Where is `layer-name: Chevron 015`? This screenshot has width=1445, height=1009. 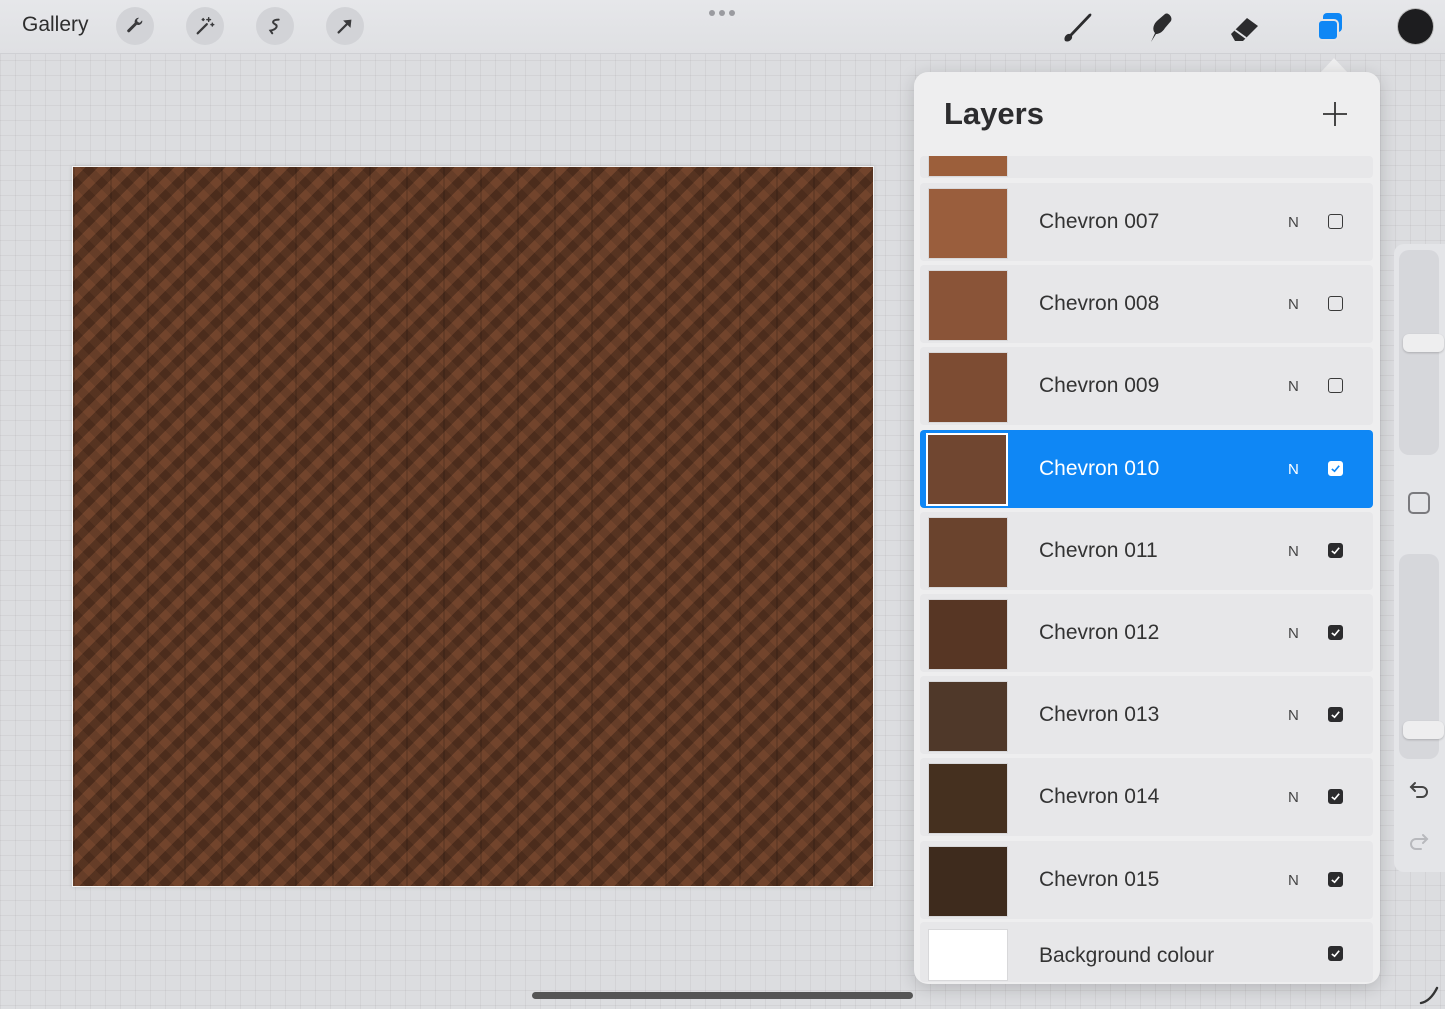
layer-name: Chevron 015 is located at coordinates (1099, 879).